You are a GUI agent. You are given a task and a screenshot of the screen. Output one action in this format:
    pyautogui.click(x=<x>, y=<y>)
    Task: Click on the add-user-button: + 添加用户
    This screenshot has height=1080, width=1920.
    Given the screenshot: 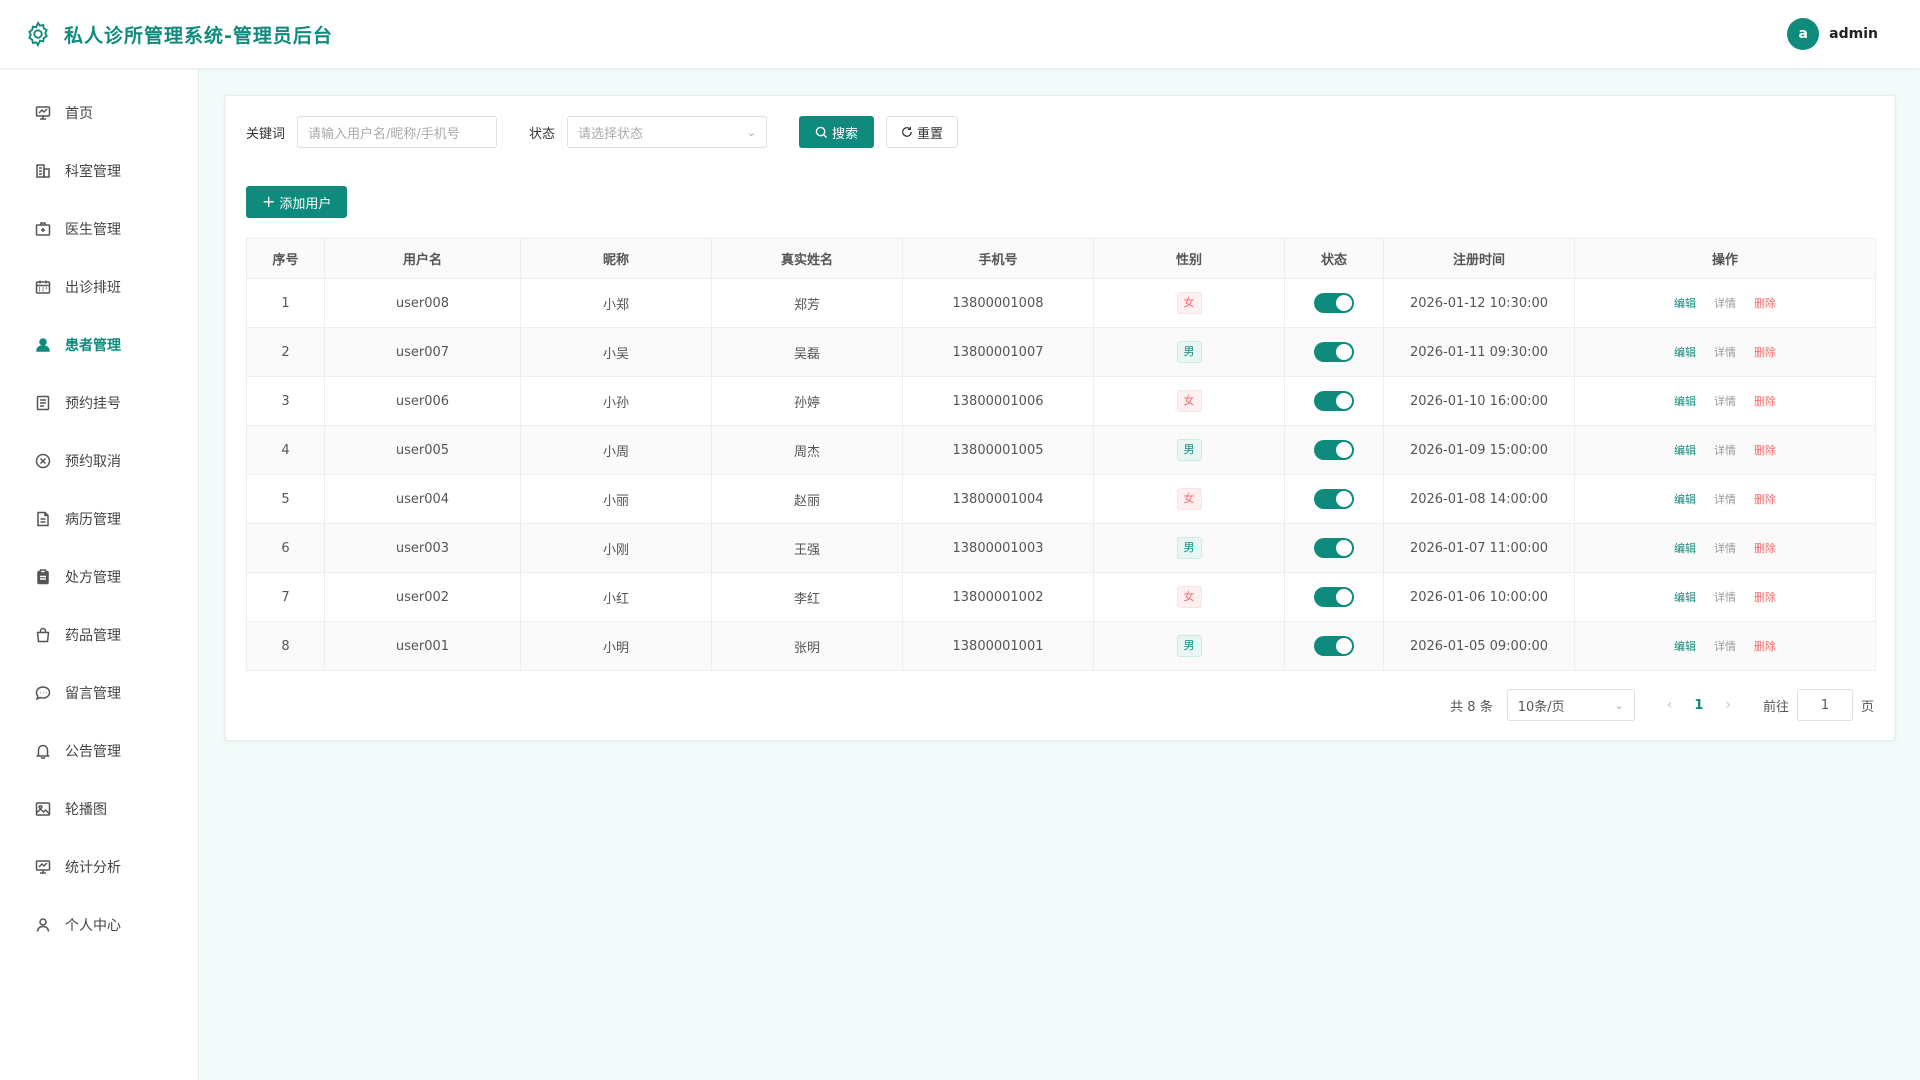 What is the action you would take?
    pyautogui.click(x=297, y=202)
    